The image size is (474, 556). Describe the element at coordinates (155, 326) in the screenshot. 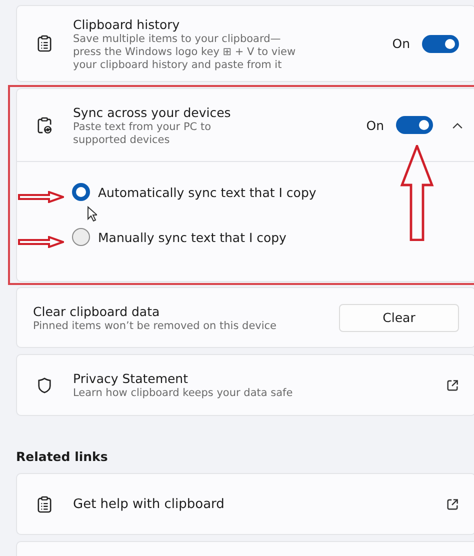

I see `setting-description: Pinned items won’t be removed on this device` at that location.